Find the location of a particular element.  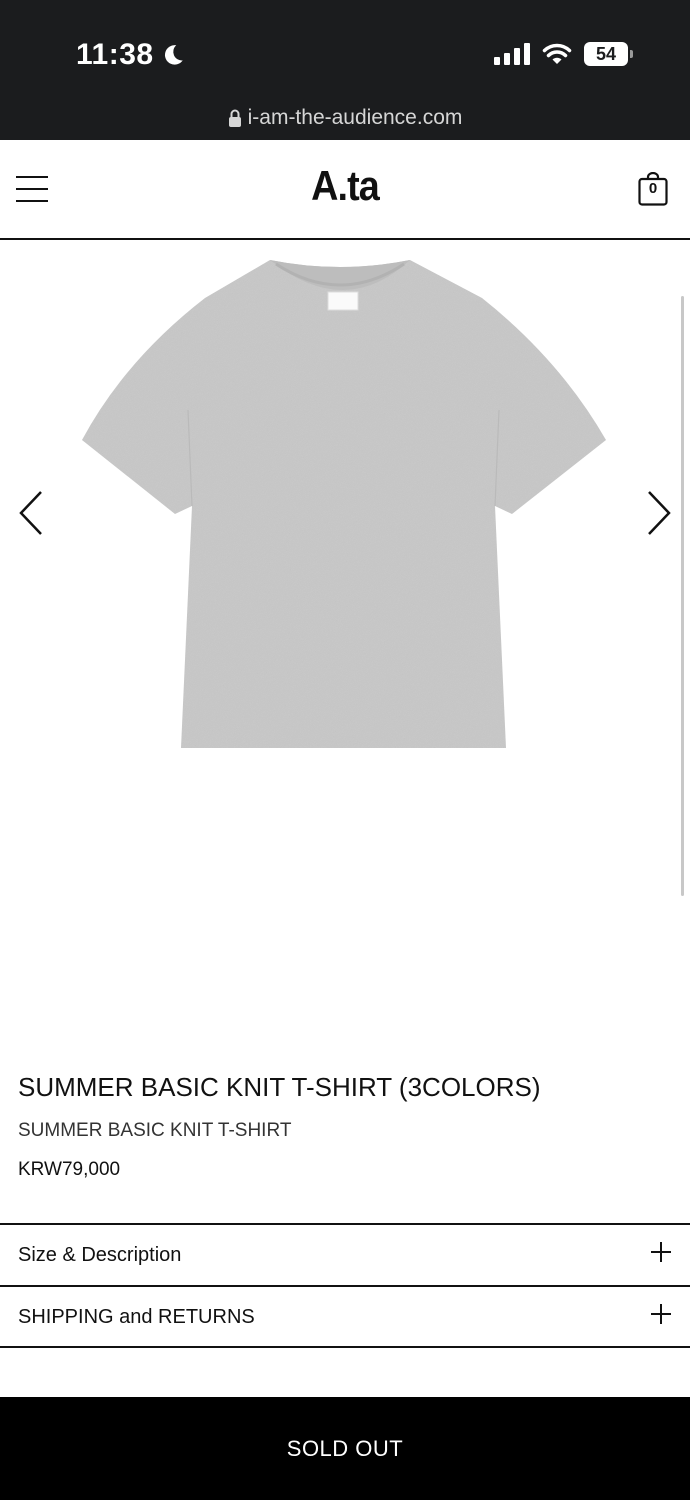

time-text: 11:38 is located at coordinates (115, 54).